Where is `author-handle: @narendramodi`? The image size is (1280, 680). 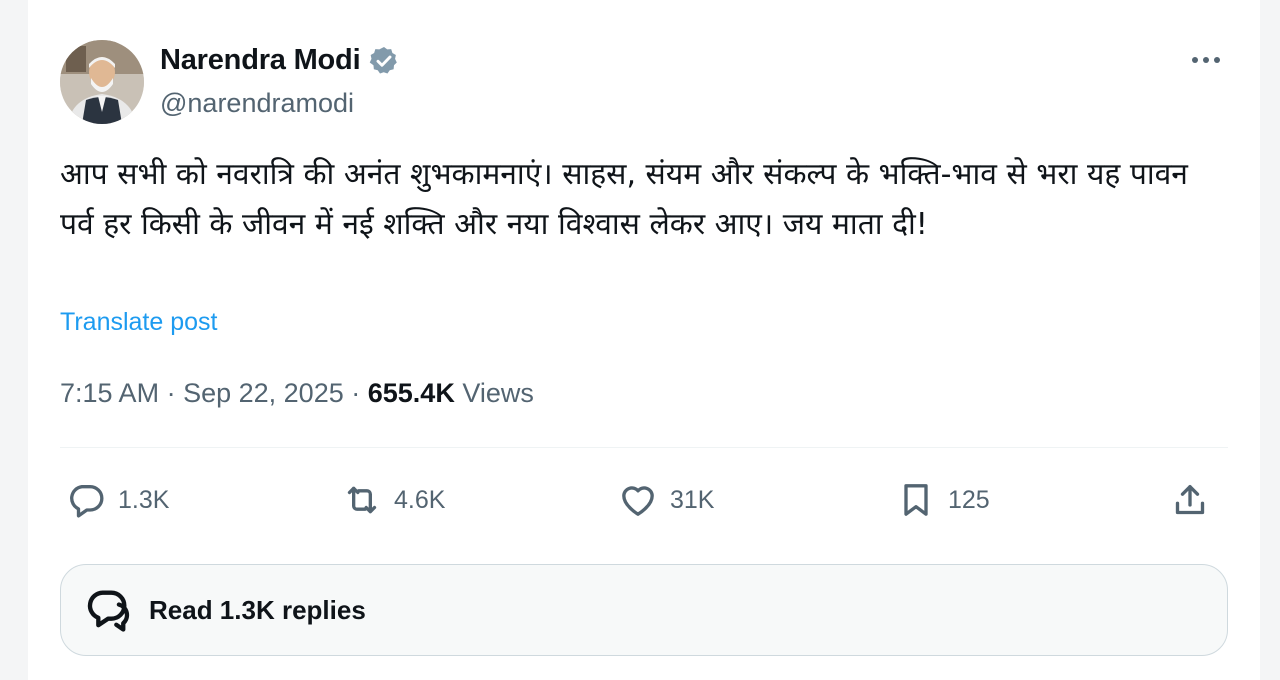
author-handle: @narendramodi is located at coordinates (257, 103).